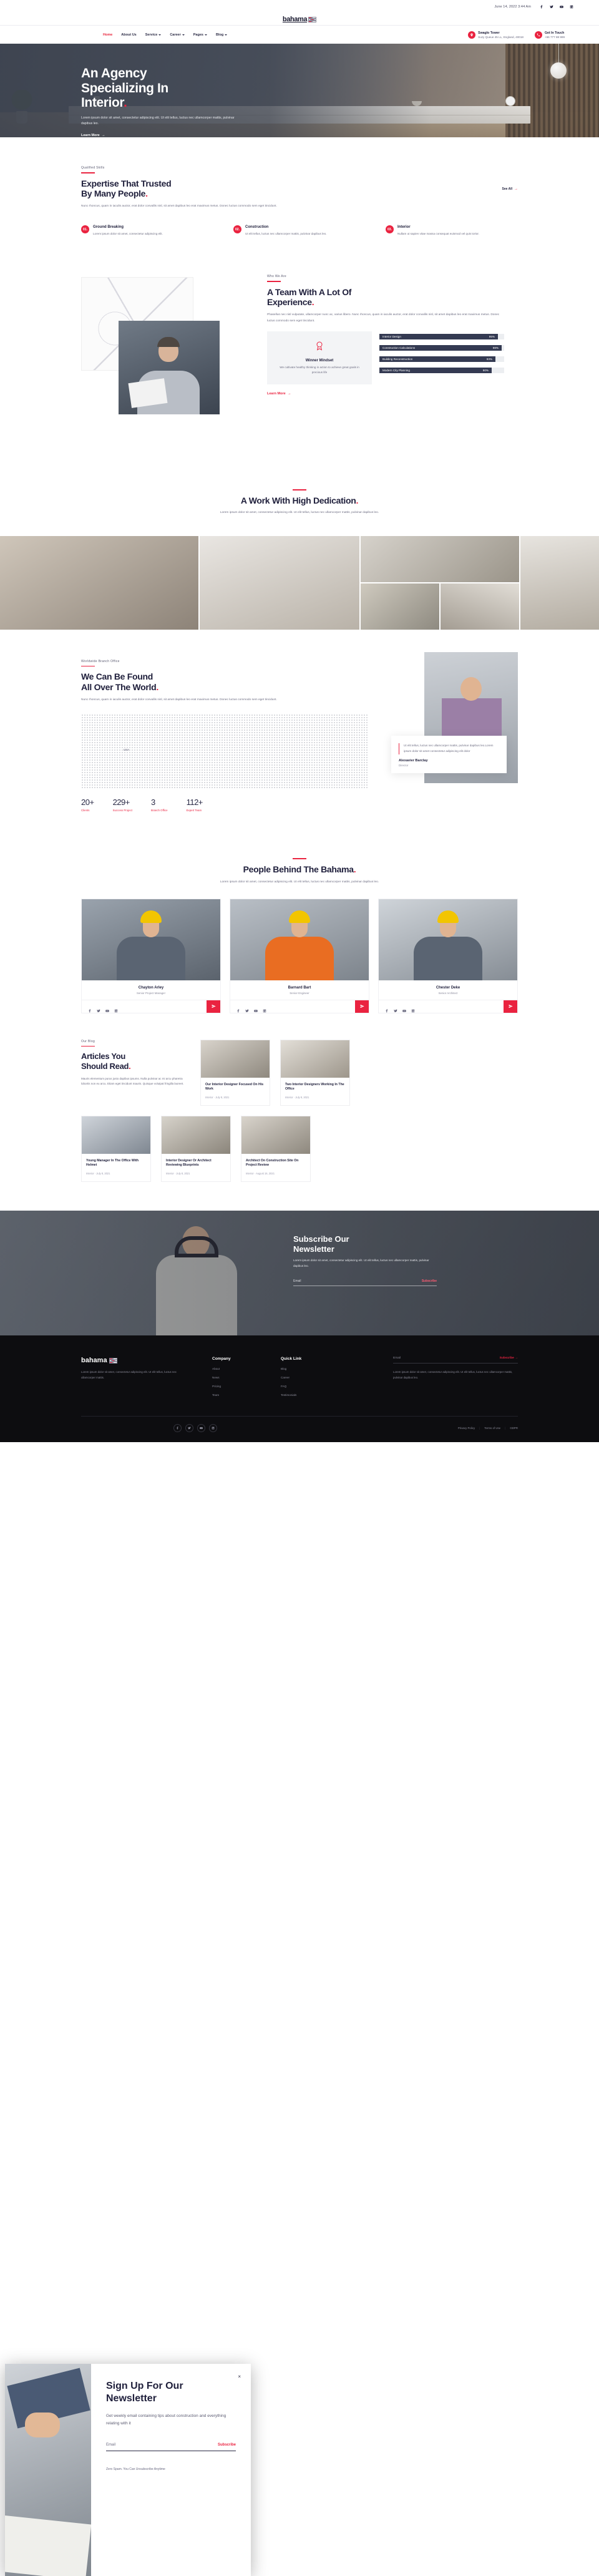 Image resolution: width=599 pixels, height=2576 pixels. I want to click on stat-item: 112+ Expert Team, so click(195, 805).